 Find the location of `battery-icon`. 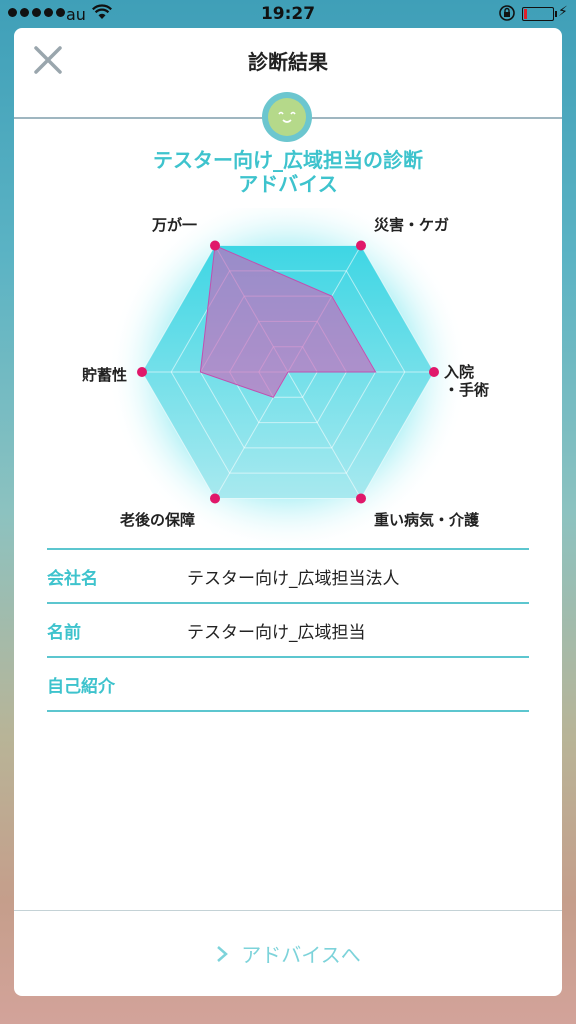

battery-icon is located at coordinates (539, 14).